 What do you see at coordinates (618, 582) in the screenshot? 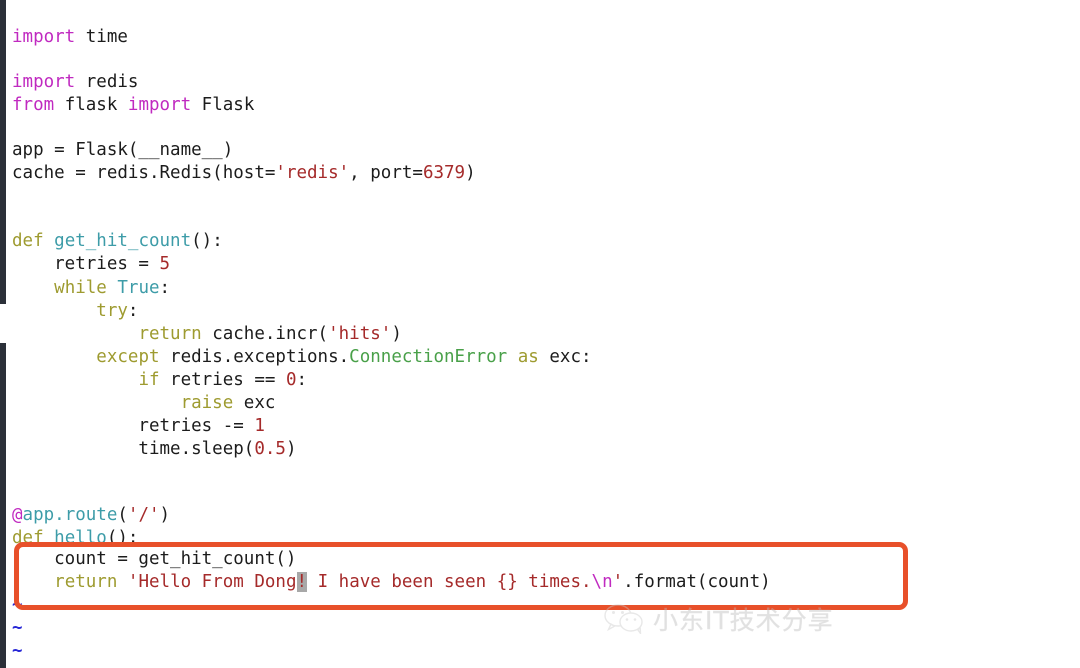
I see `code-token: '` at bounding box center [618, 582].